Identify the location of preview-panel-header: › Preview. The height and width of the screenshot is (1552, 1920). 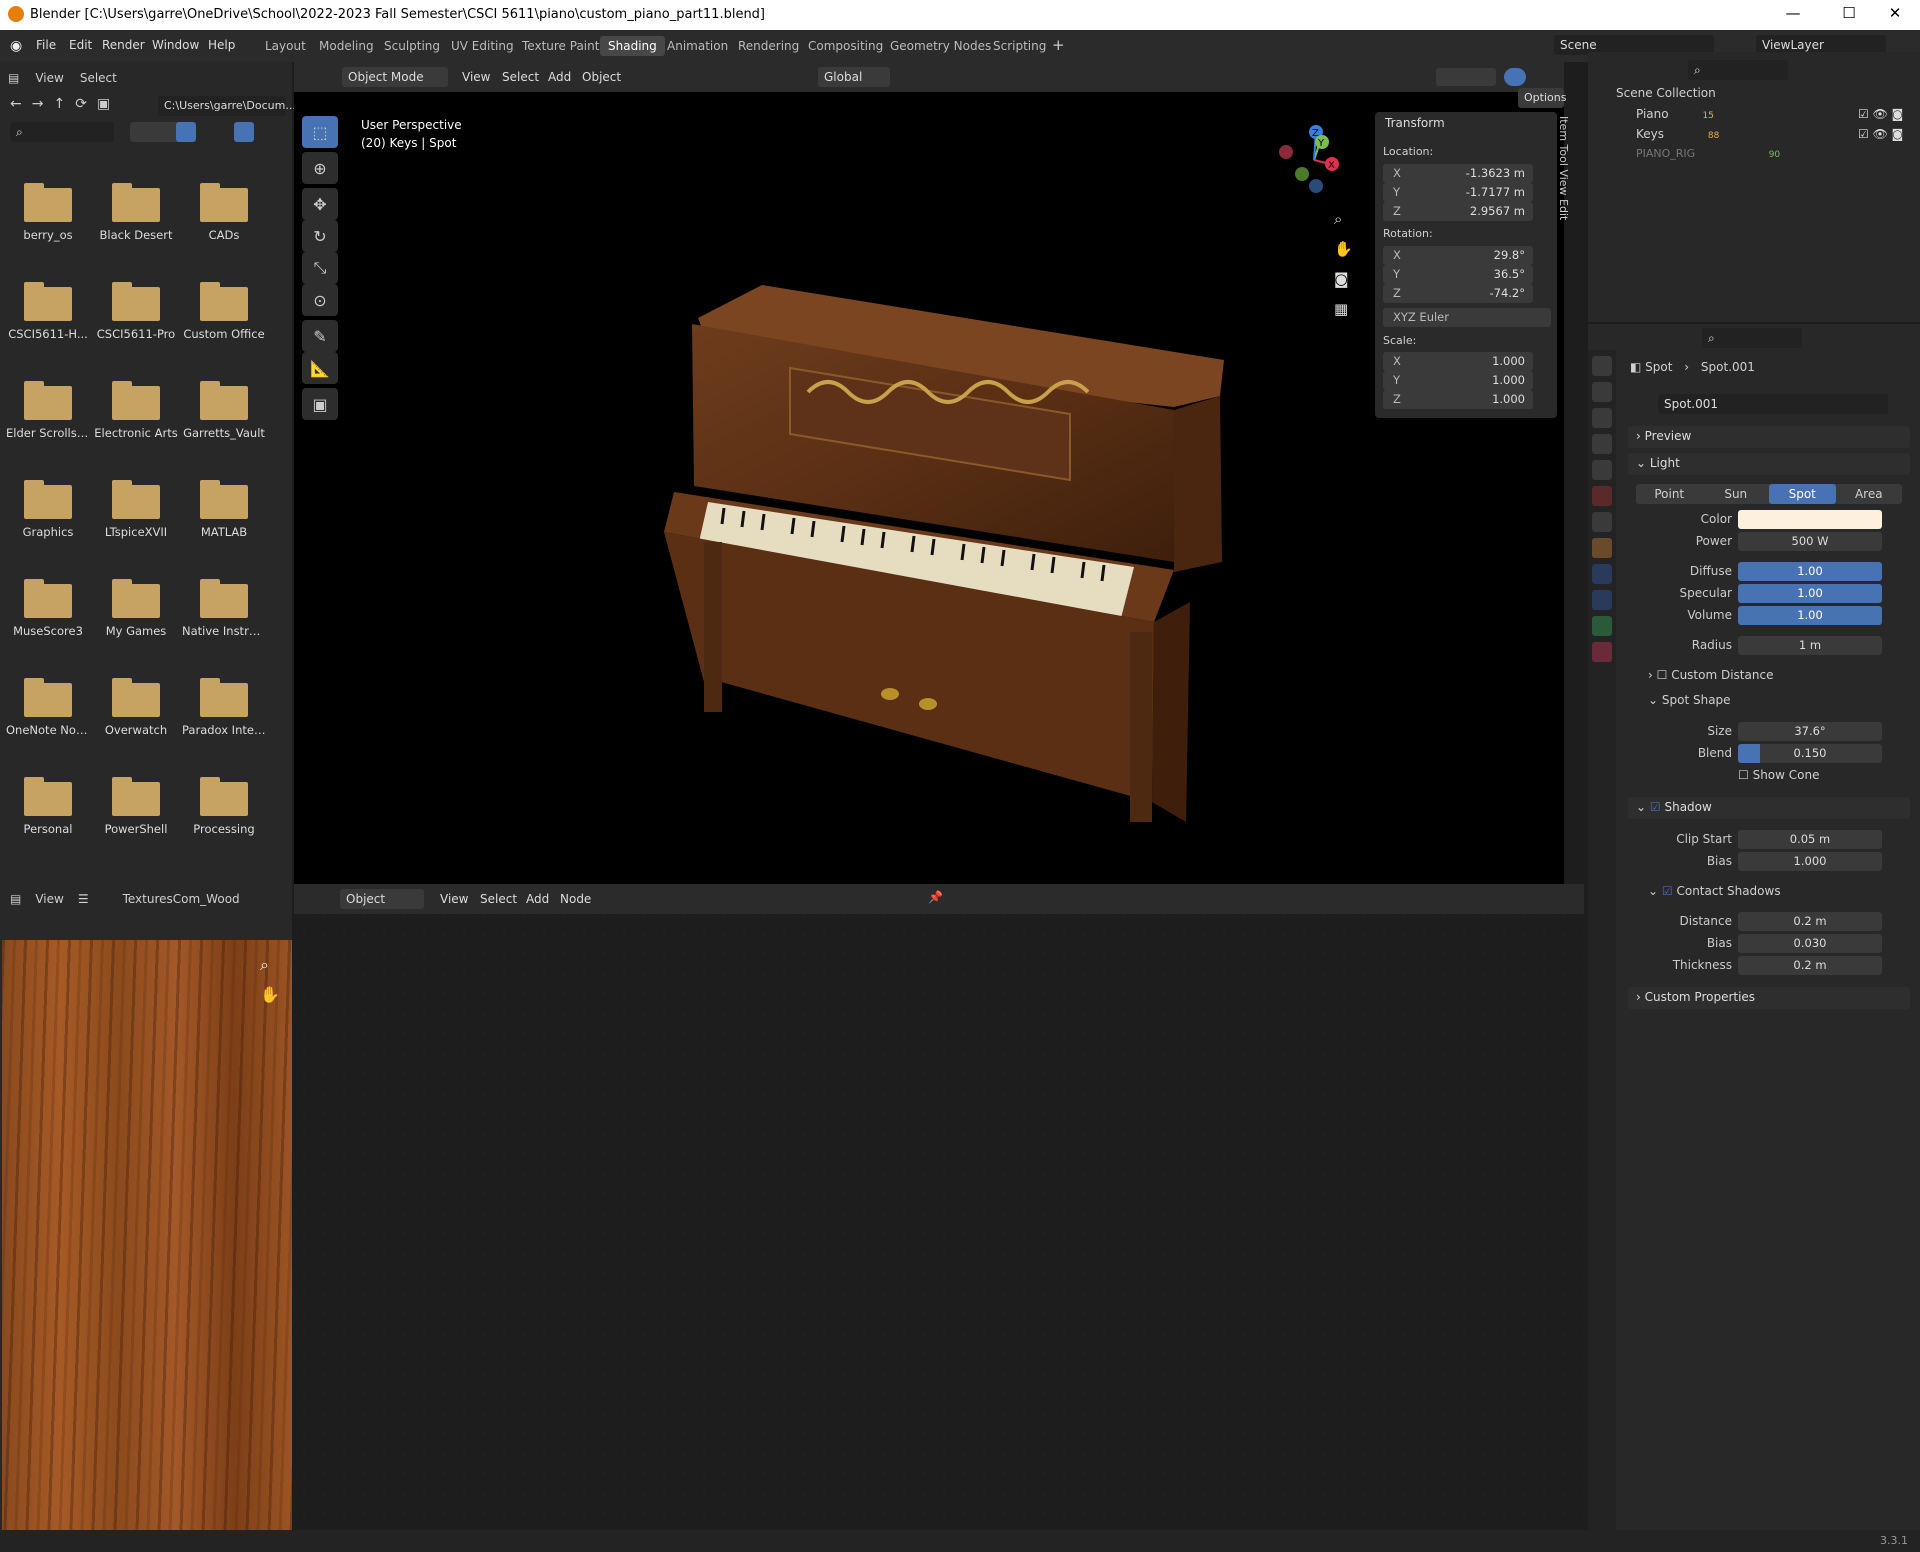
(1769, 437).